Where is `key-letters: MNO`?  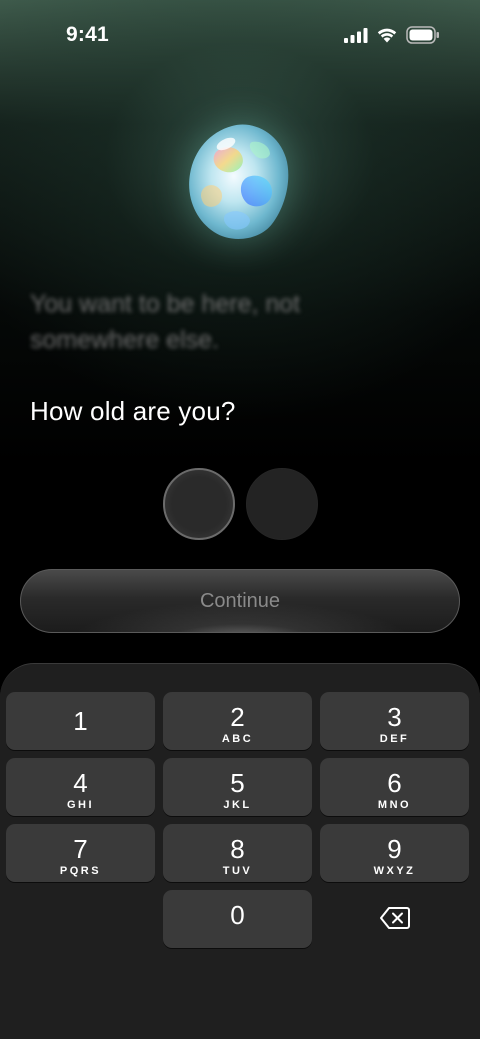 key-letters: MNO is located at coordinates (394, 805).